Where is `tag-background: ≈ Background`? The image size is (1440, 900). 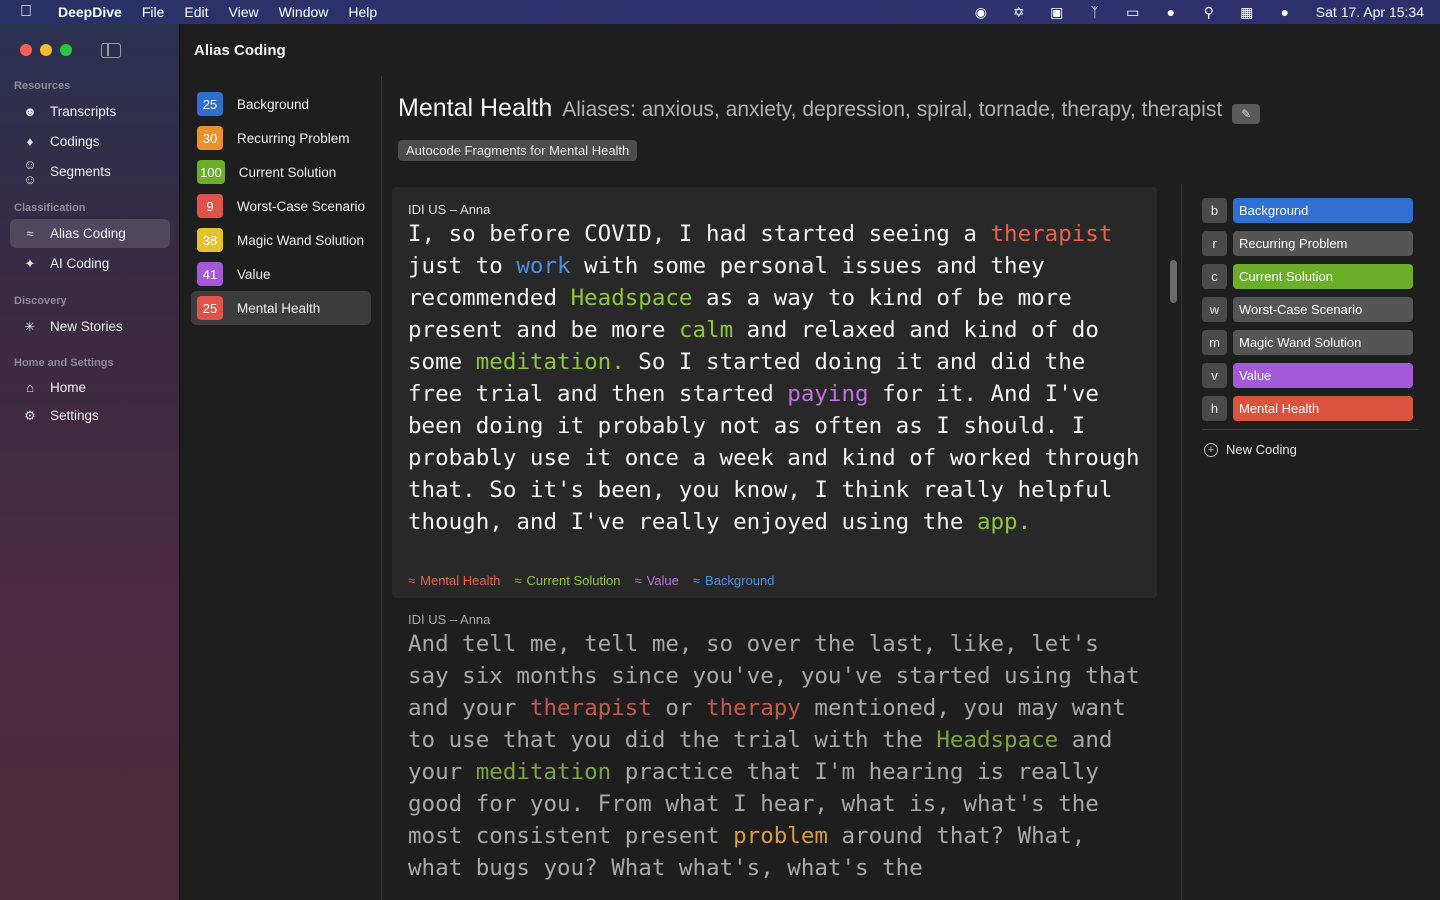 tag-background: ≈ Background is located at coordinates (734, 580).